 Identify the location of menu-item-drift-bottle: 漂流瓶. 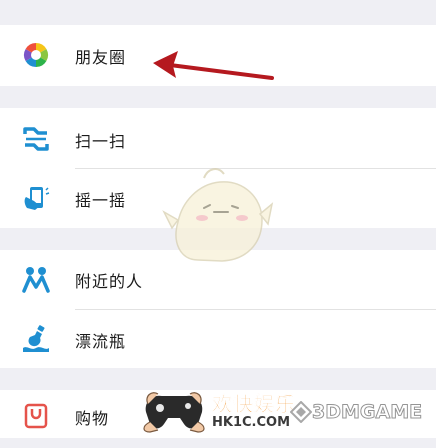
(218, 339).